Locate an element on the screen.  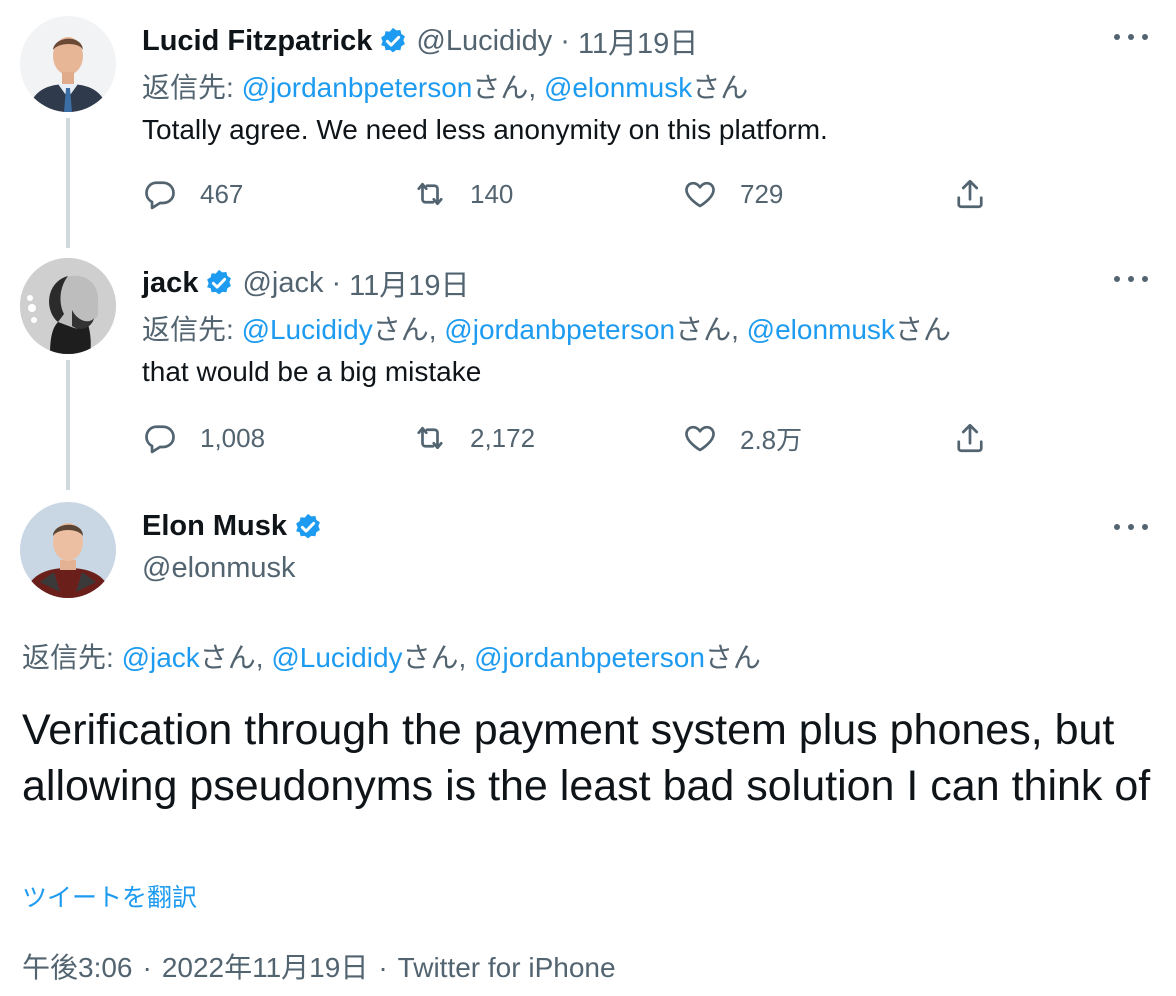
tweet-text: that would be a big mistake is located at coordinates (312, 371).